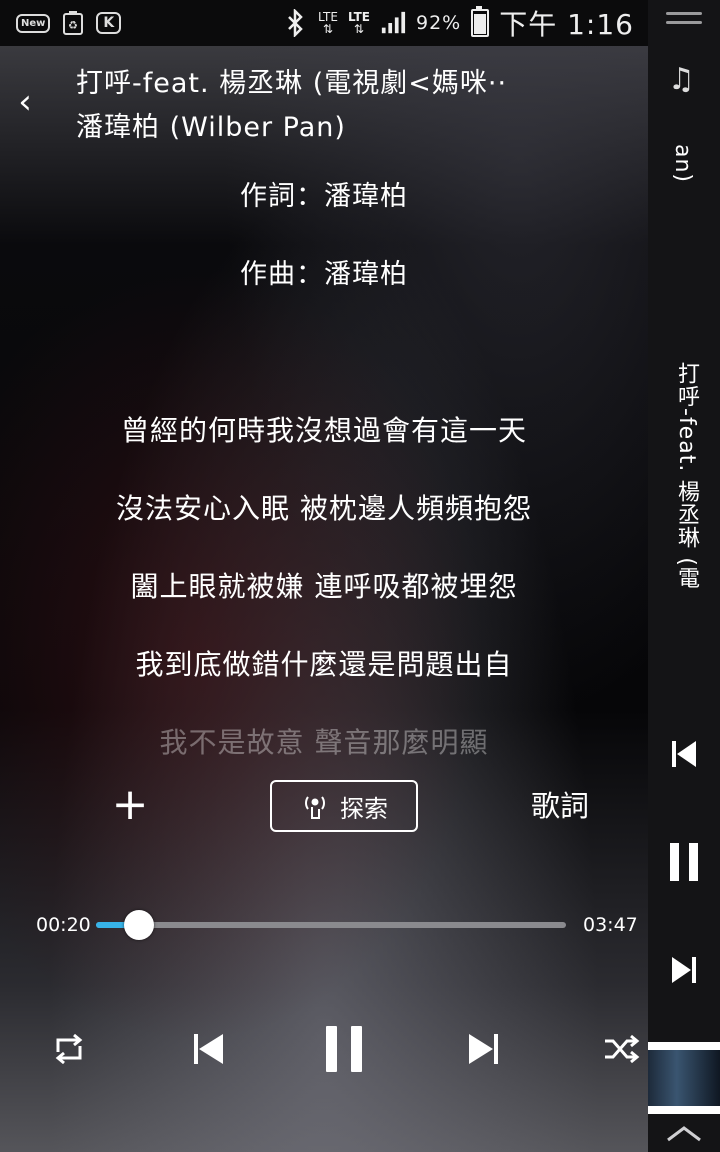  Describe the element at coordinates (139, 925) in the screenshot. I see `seek-handle` at that location.